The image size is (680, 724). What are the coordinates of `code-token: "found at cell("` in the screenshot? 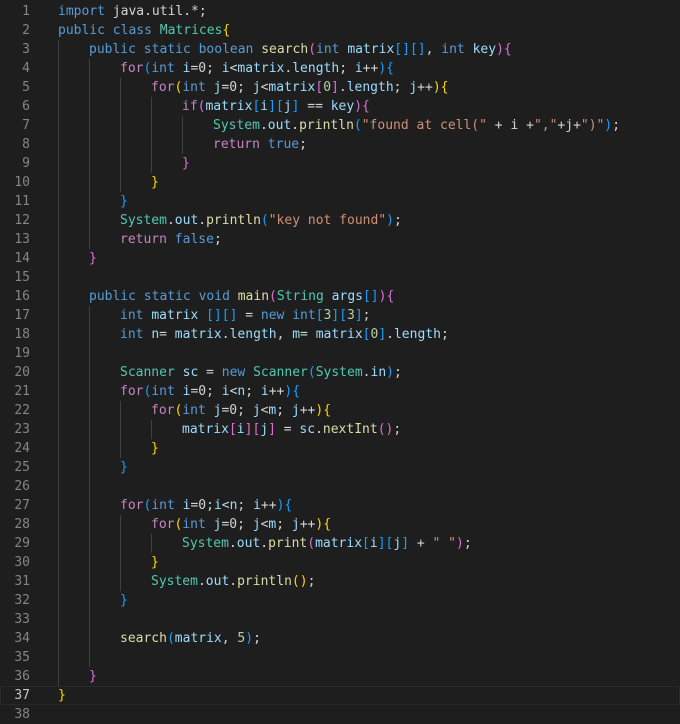 It's located at (424, 125).